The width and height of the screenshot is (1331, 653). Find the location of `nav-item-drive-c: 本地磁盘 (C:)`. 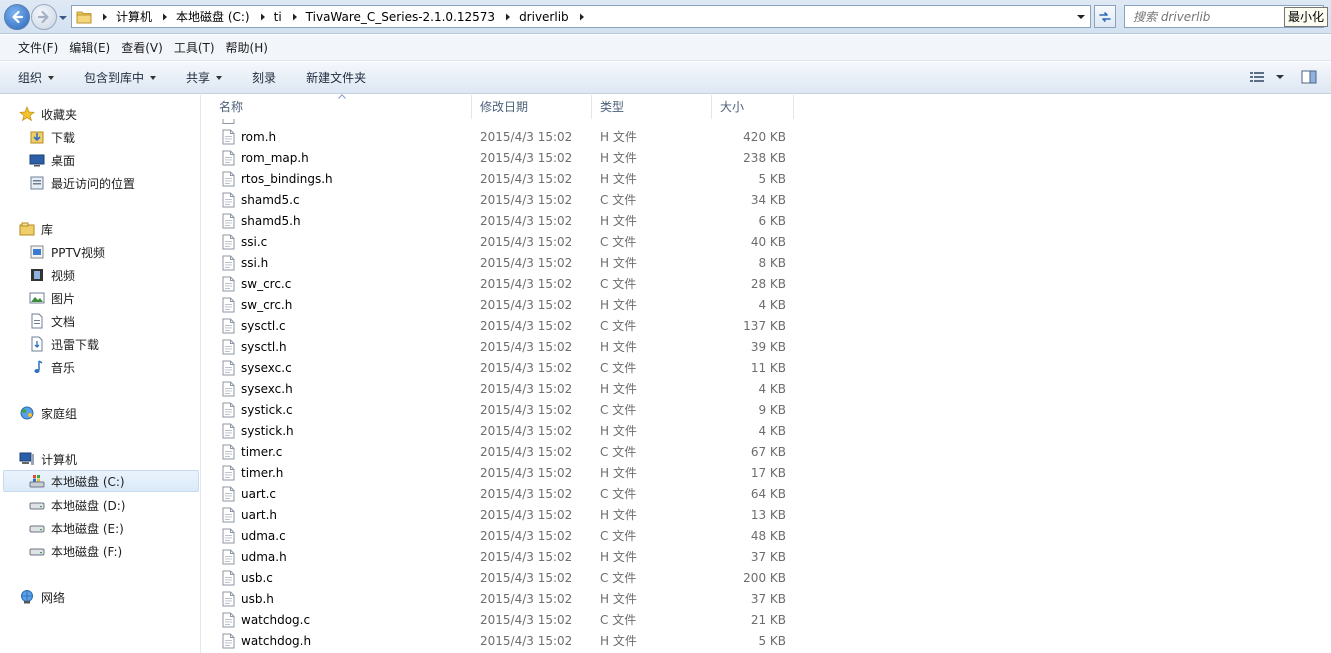

nav-item-drive-c: 本地磁盘 (C:) is located at coordinates (101, 481).